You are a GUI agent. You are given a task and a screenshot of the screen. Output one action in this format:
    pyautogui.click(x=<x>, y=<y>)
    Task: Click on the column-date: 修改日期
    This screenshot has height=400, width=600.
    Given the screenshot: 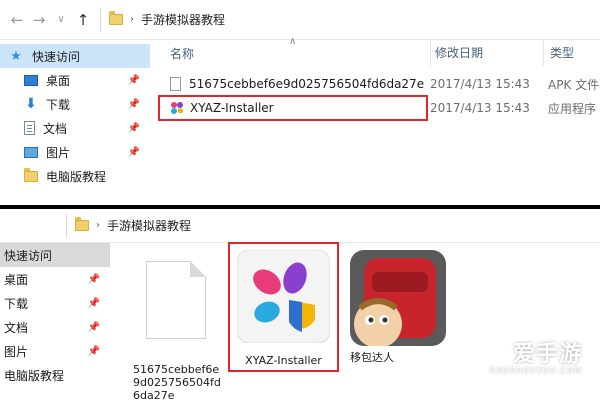 What is the action you would take?
    pyautogui.click(x=456, y=53)
    